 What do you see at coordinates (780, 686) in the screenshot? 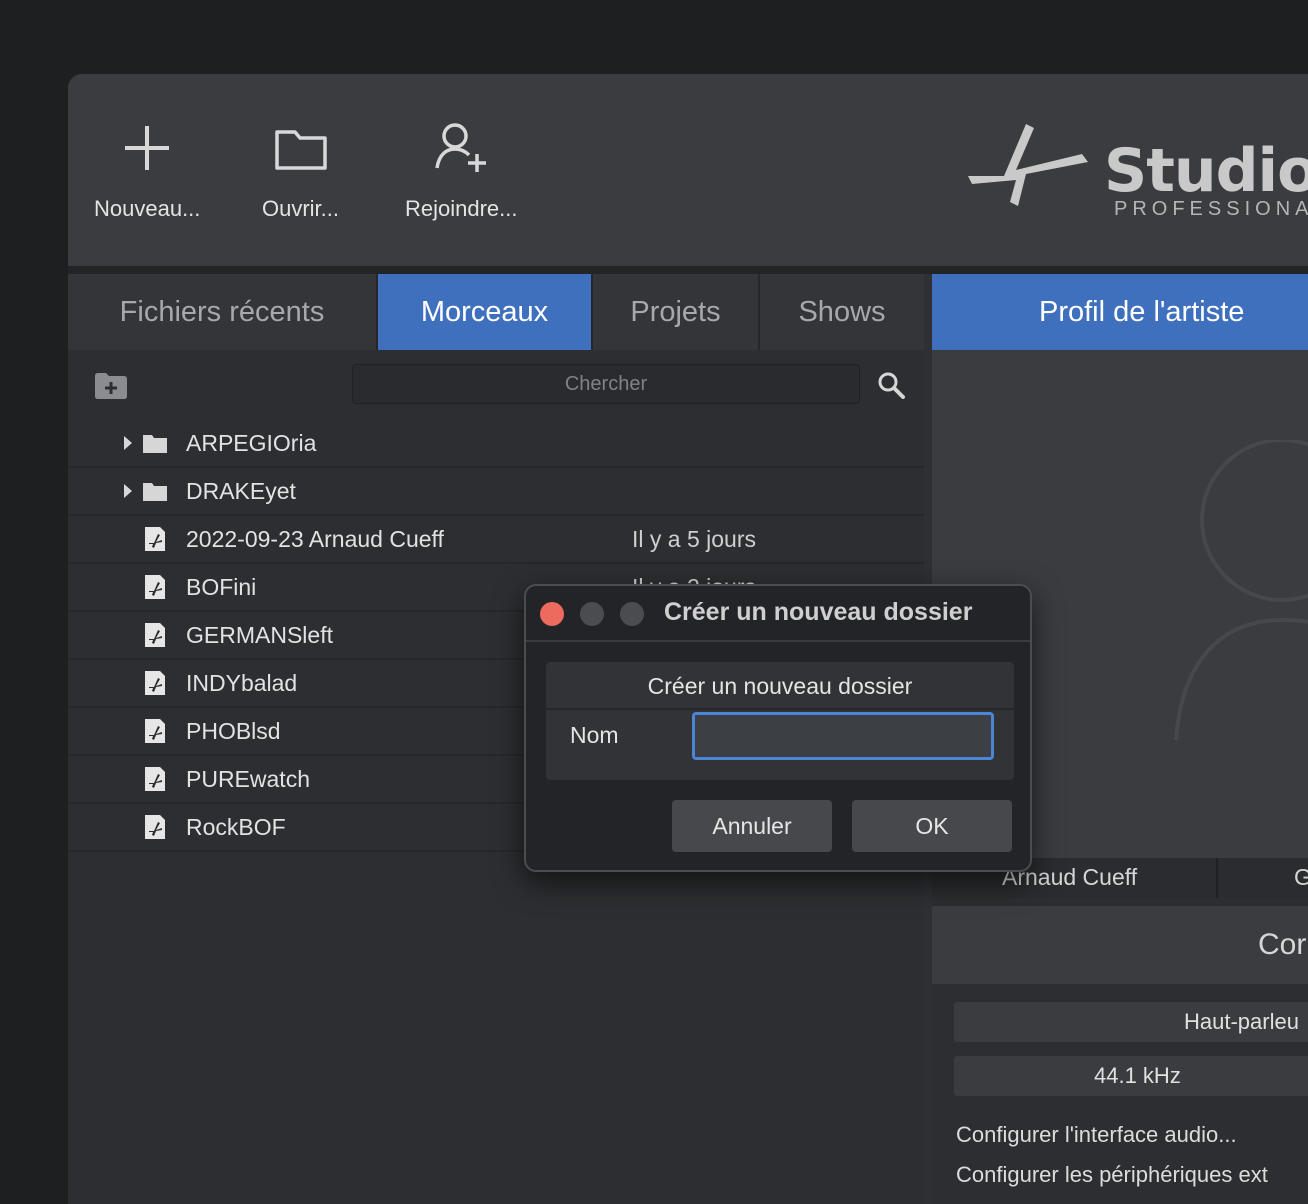
I see `dialog-form-title: Créer un nouveau dossier` at bounding box center [780, 686].